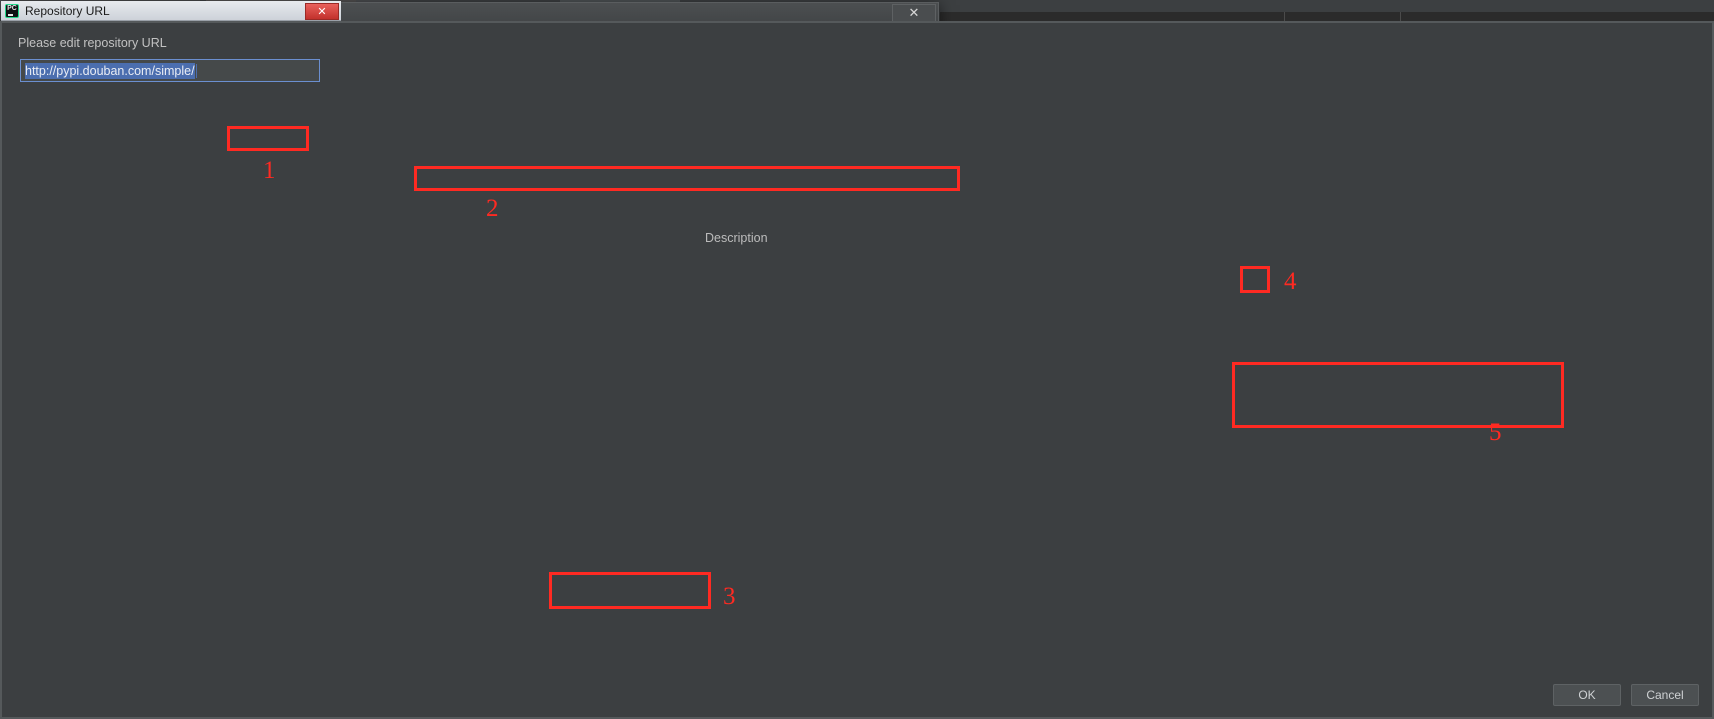 Image resolution: width=1714 pixels, height=719 pixels. What do you see at coordinates (739, 238) in the screenshot?
I see `description-legend: Description` at bounding box center [739, 238].